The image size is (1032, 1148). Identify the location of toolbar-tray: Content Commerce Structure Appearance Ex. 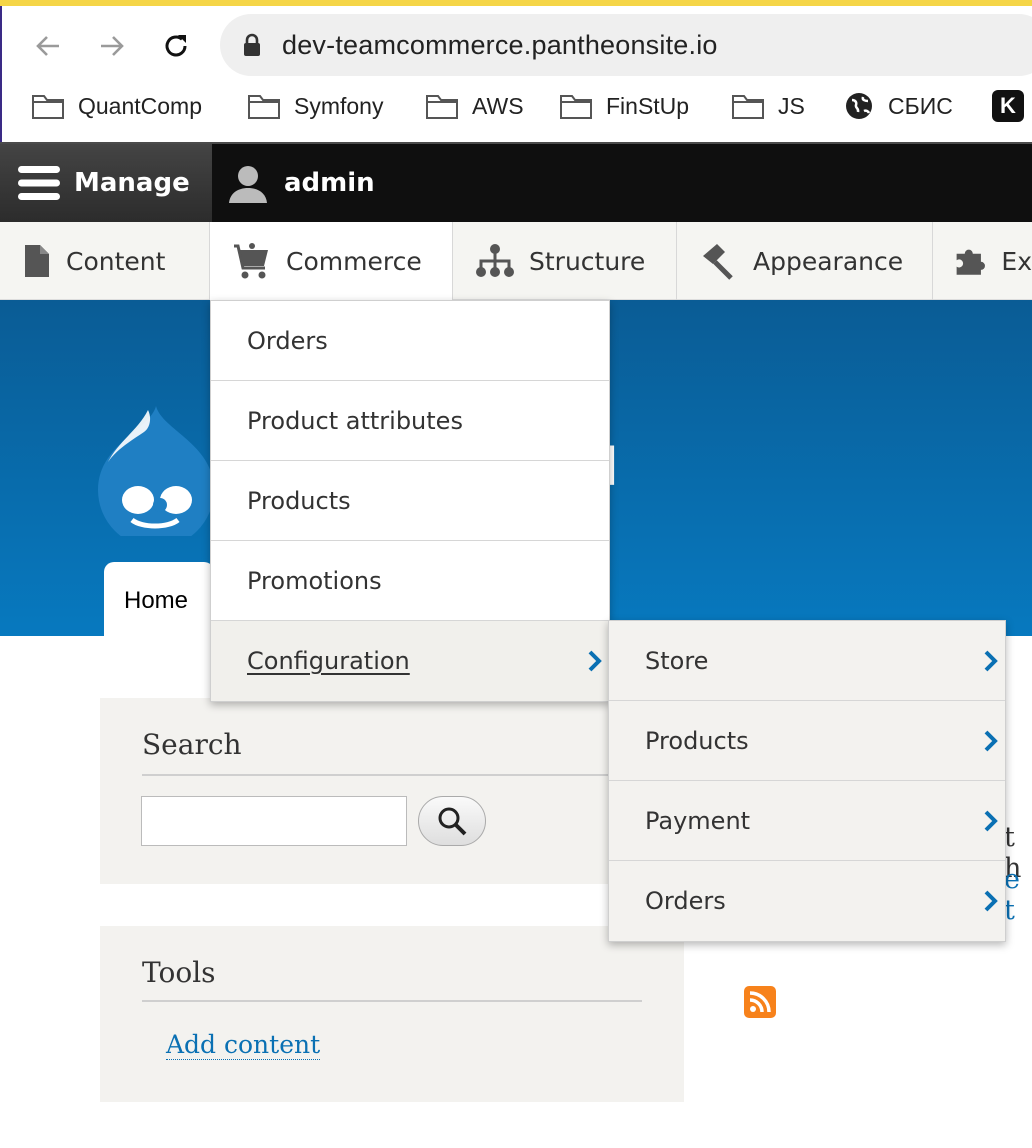
(516, 261).